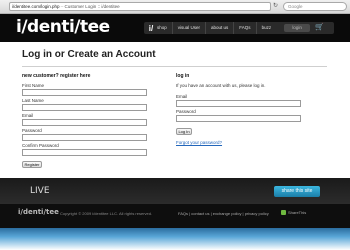 The height and width of the screenshot is (250, 350). What do you see at coordinates (175, 239) in the screenshot?
I see `footer-glow` at bounding box center [175, 239].